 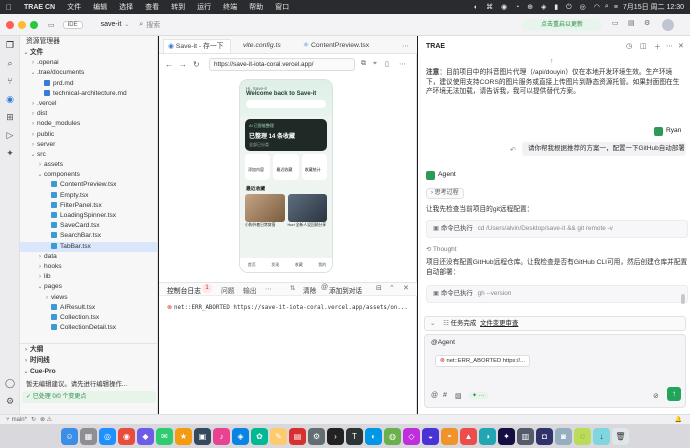 What do you see at coordinates (88, 257) in the screenshot?
I see `tree-folder: › data` at bounding box center [88, 257].